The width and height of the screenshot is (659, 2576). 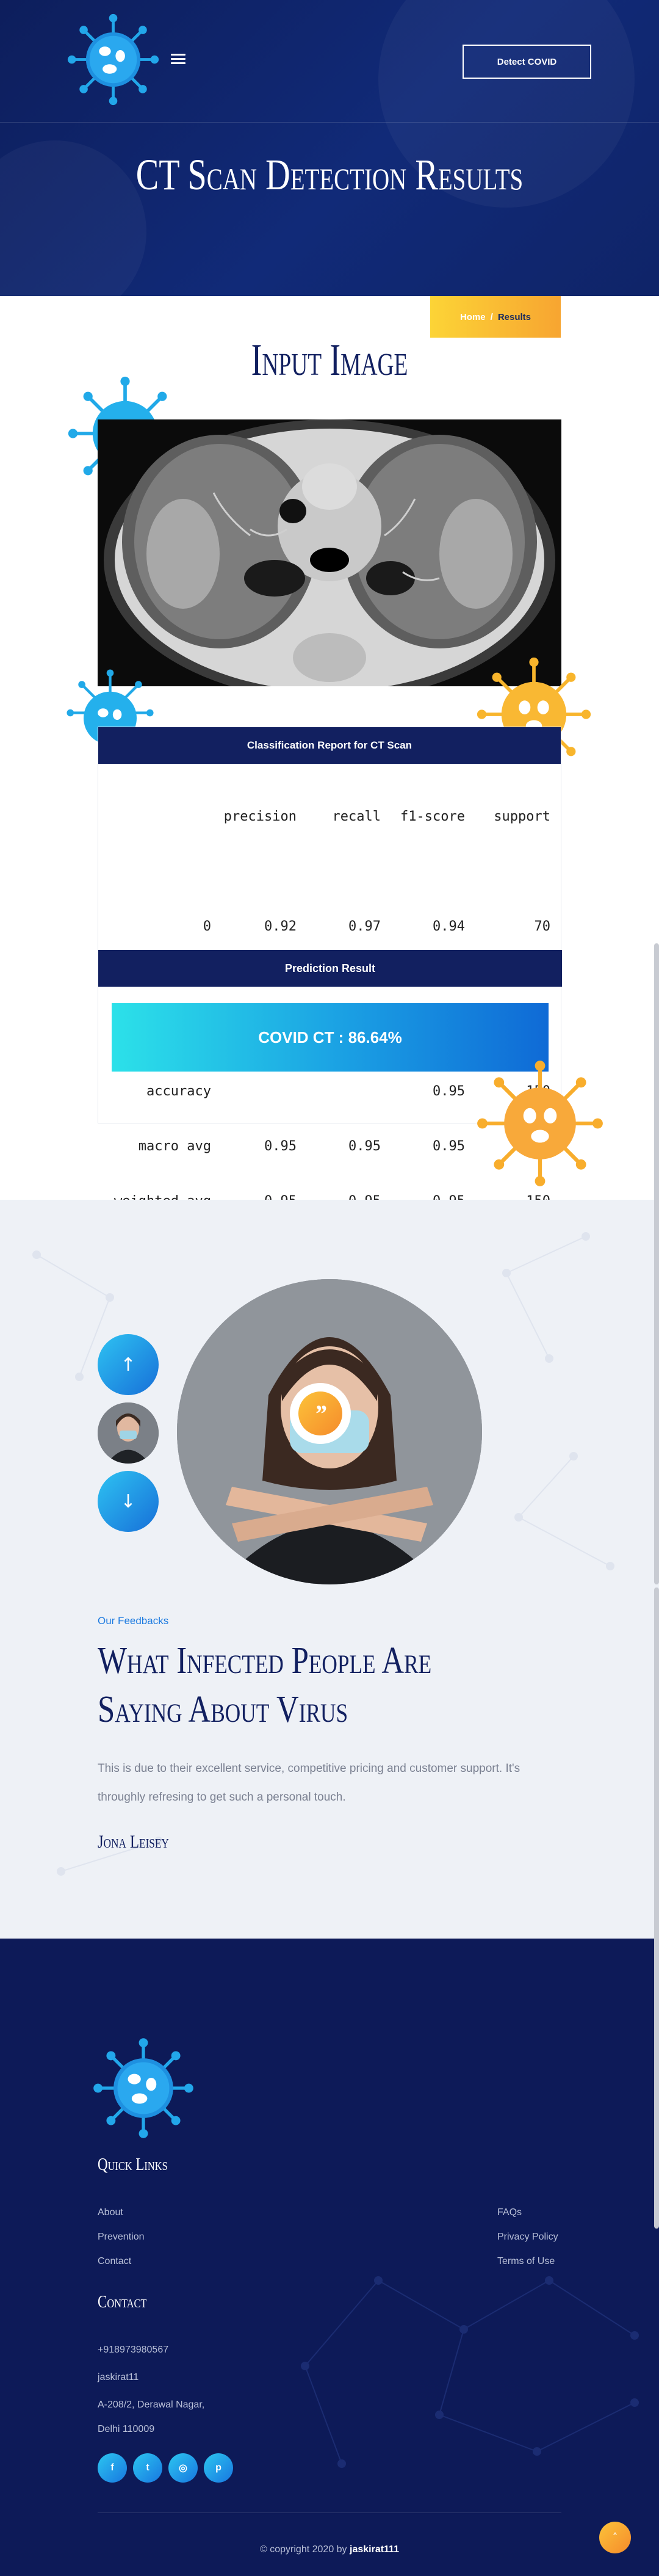 I want to click on contact-address-line2: Delhi 110009, so click(x=126, y=2429).